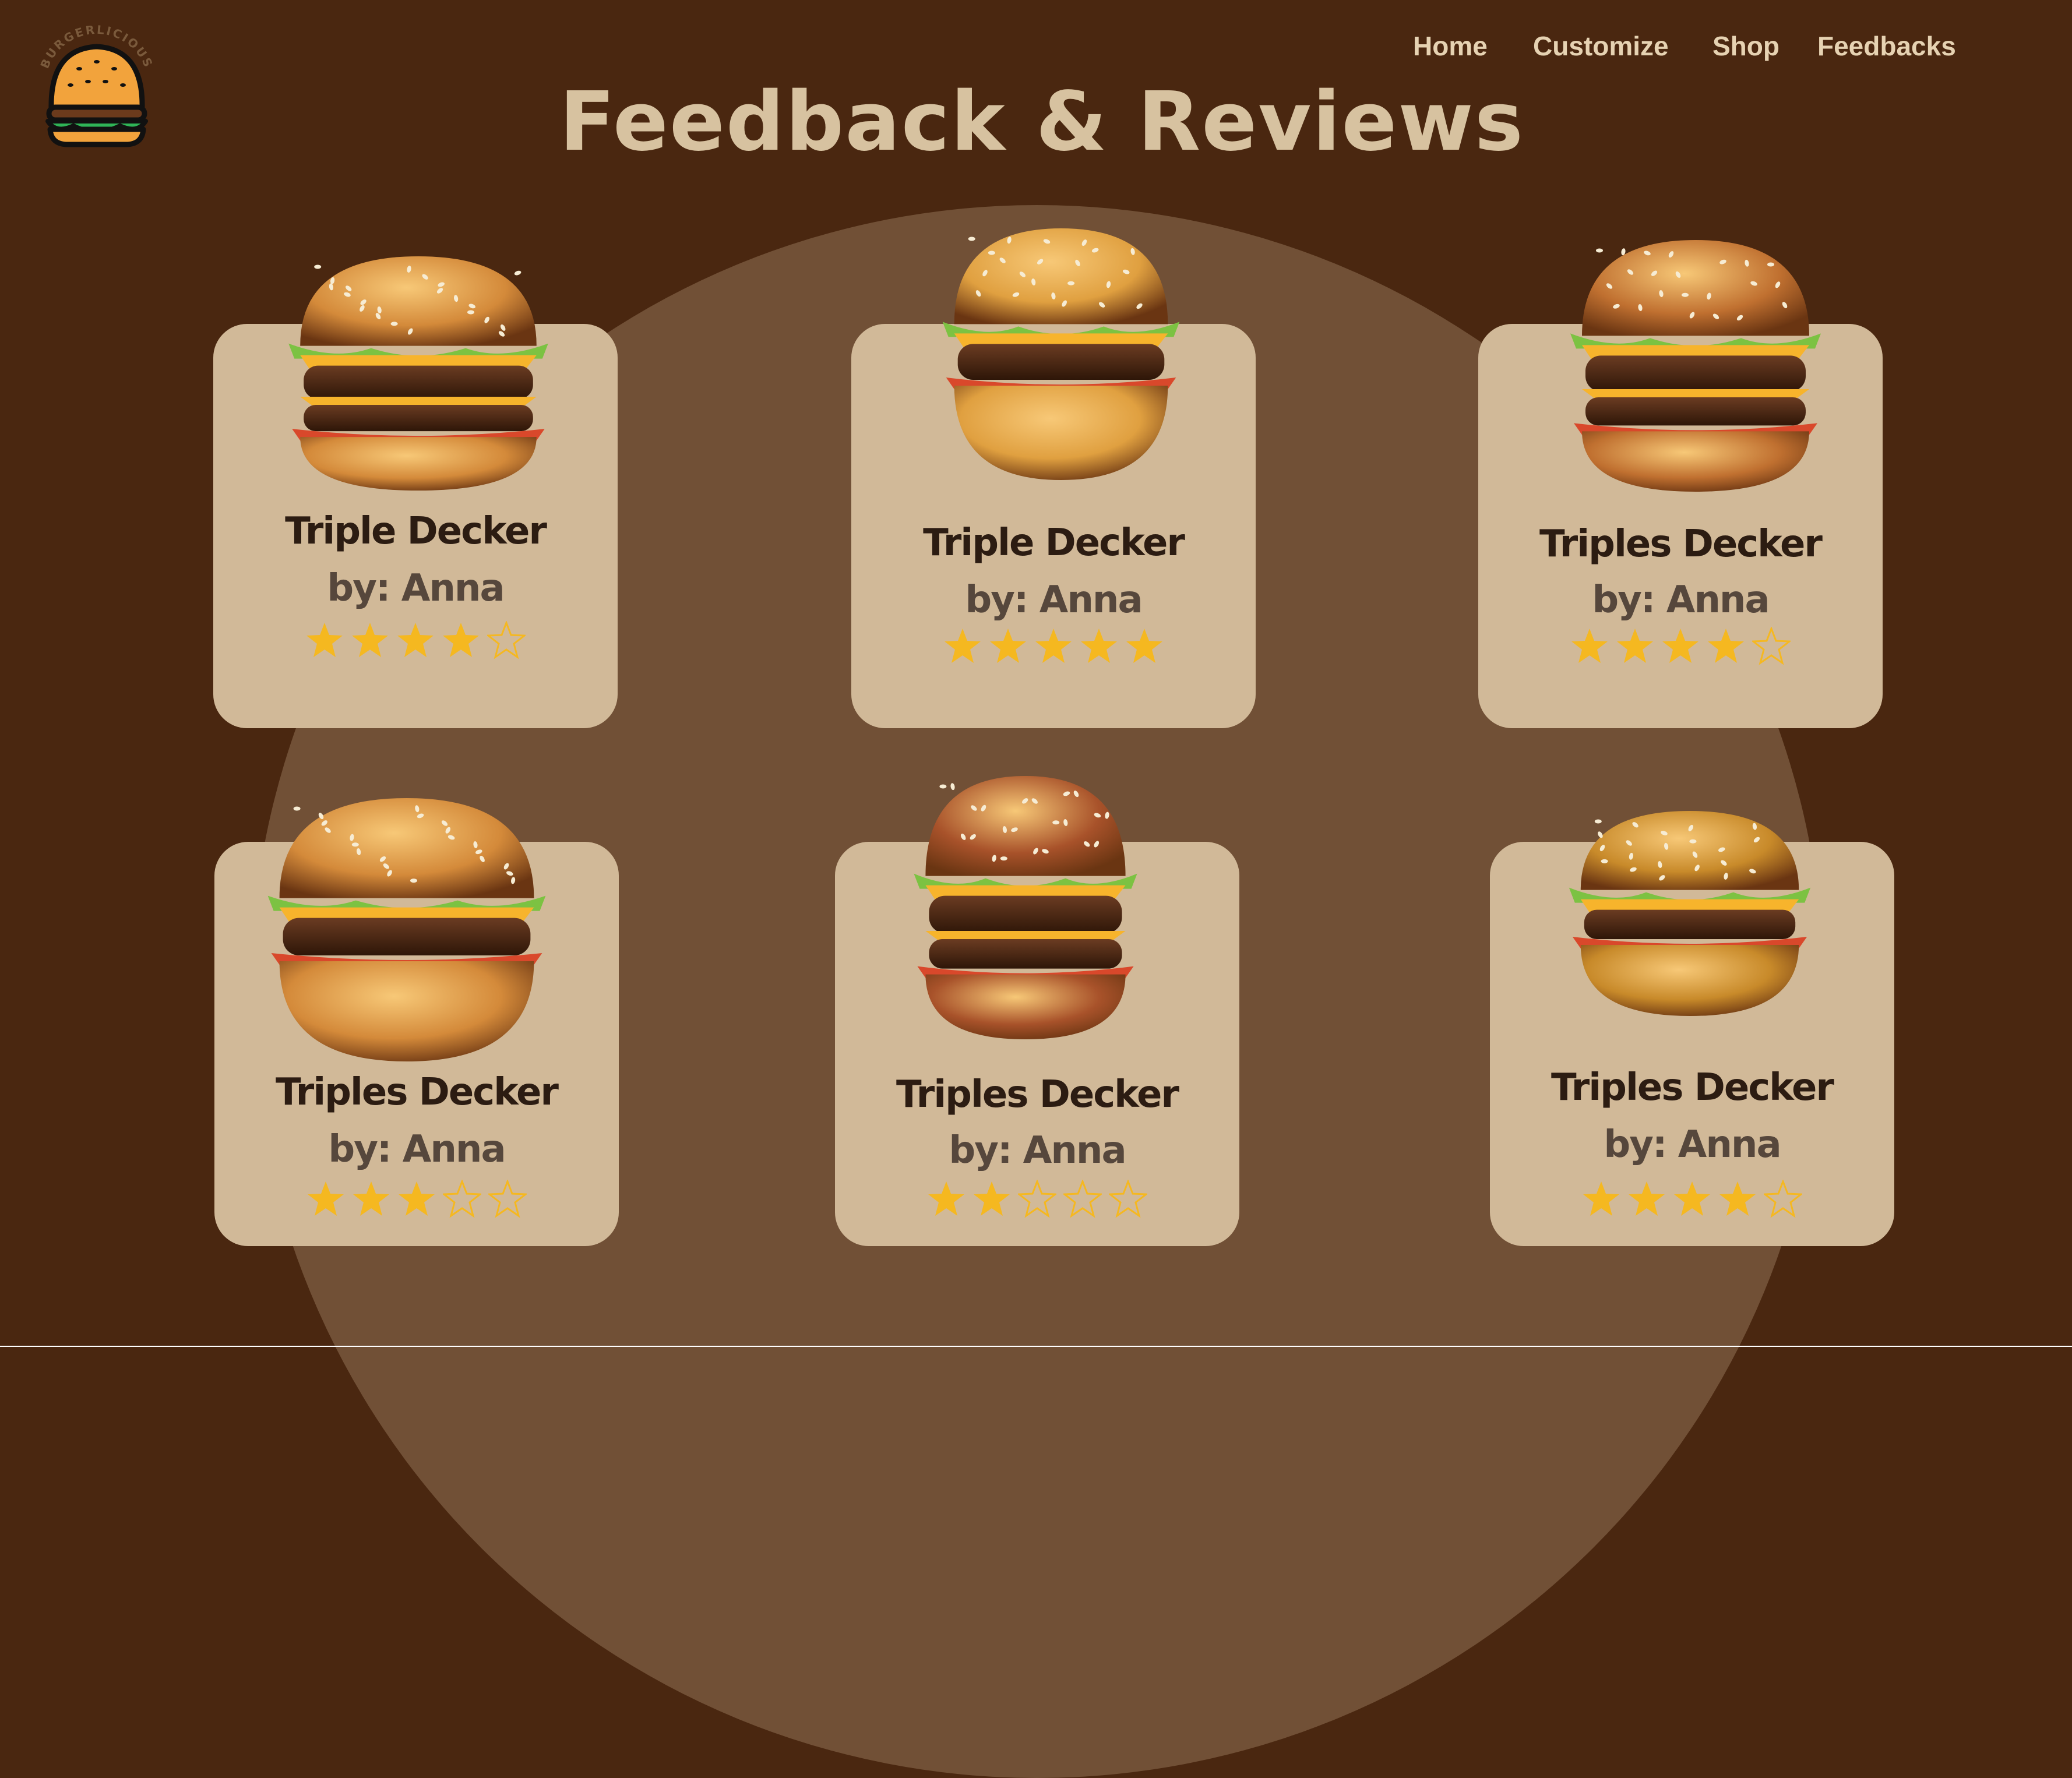 Image resolution: width=2072 pixels, height=1778 pixels. What do you see at coordinates (1450, 46) in the screenshot?
I see `nav-home-link: Home` at bounding box center [1450, 46].